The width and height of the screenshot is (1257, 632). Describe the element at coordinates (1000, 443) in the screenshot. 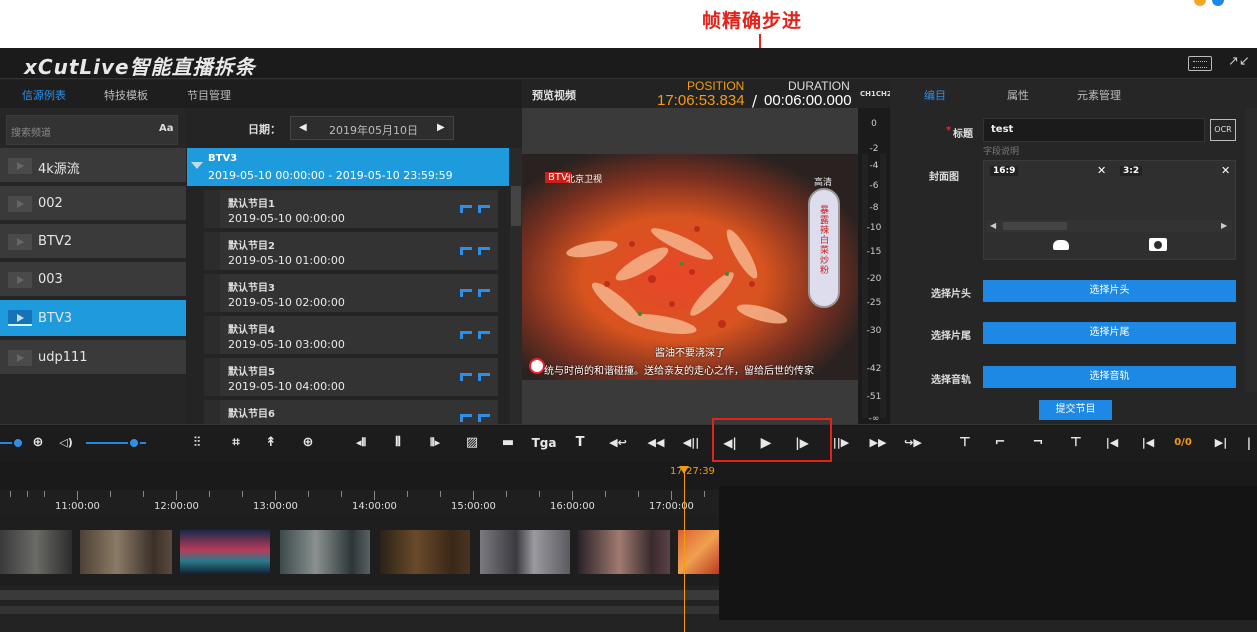

I see `mark-in-icon: ⌐` at that location.